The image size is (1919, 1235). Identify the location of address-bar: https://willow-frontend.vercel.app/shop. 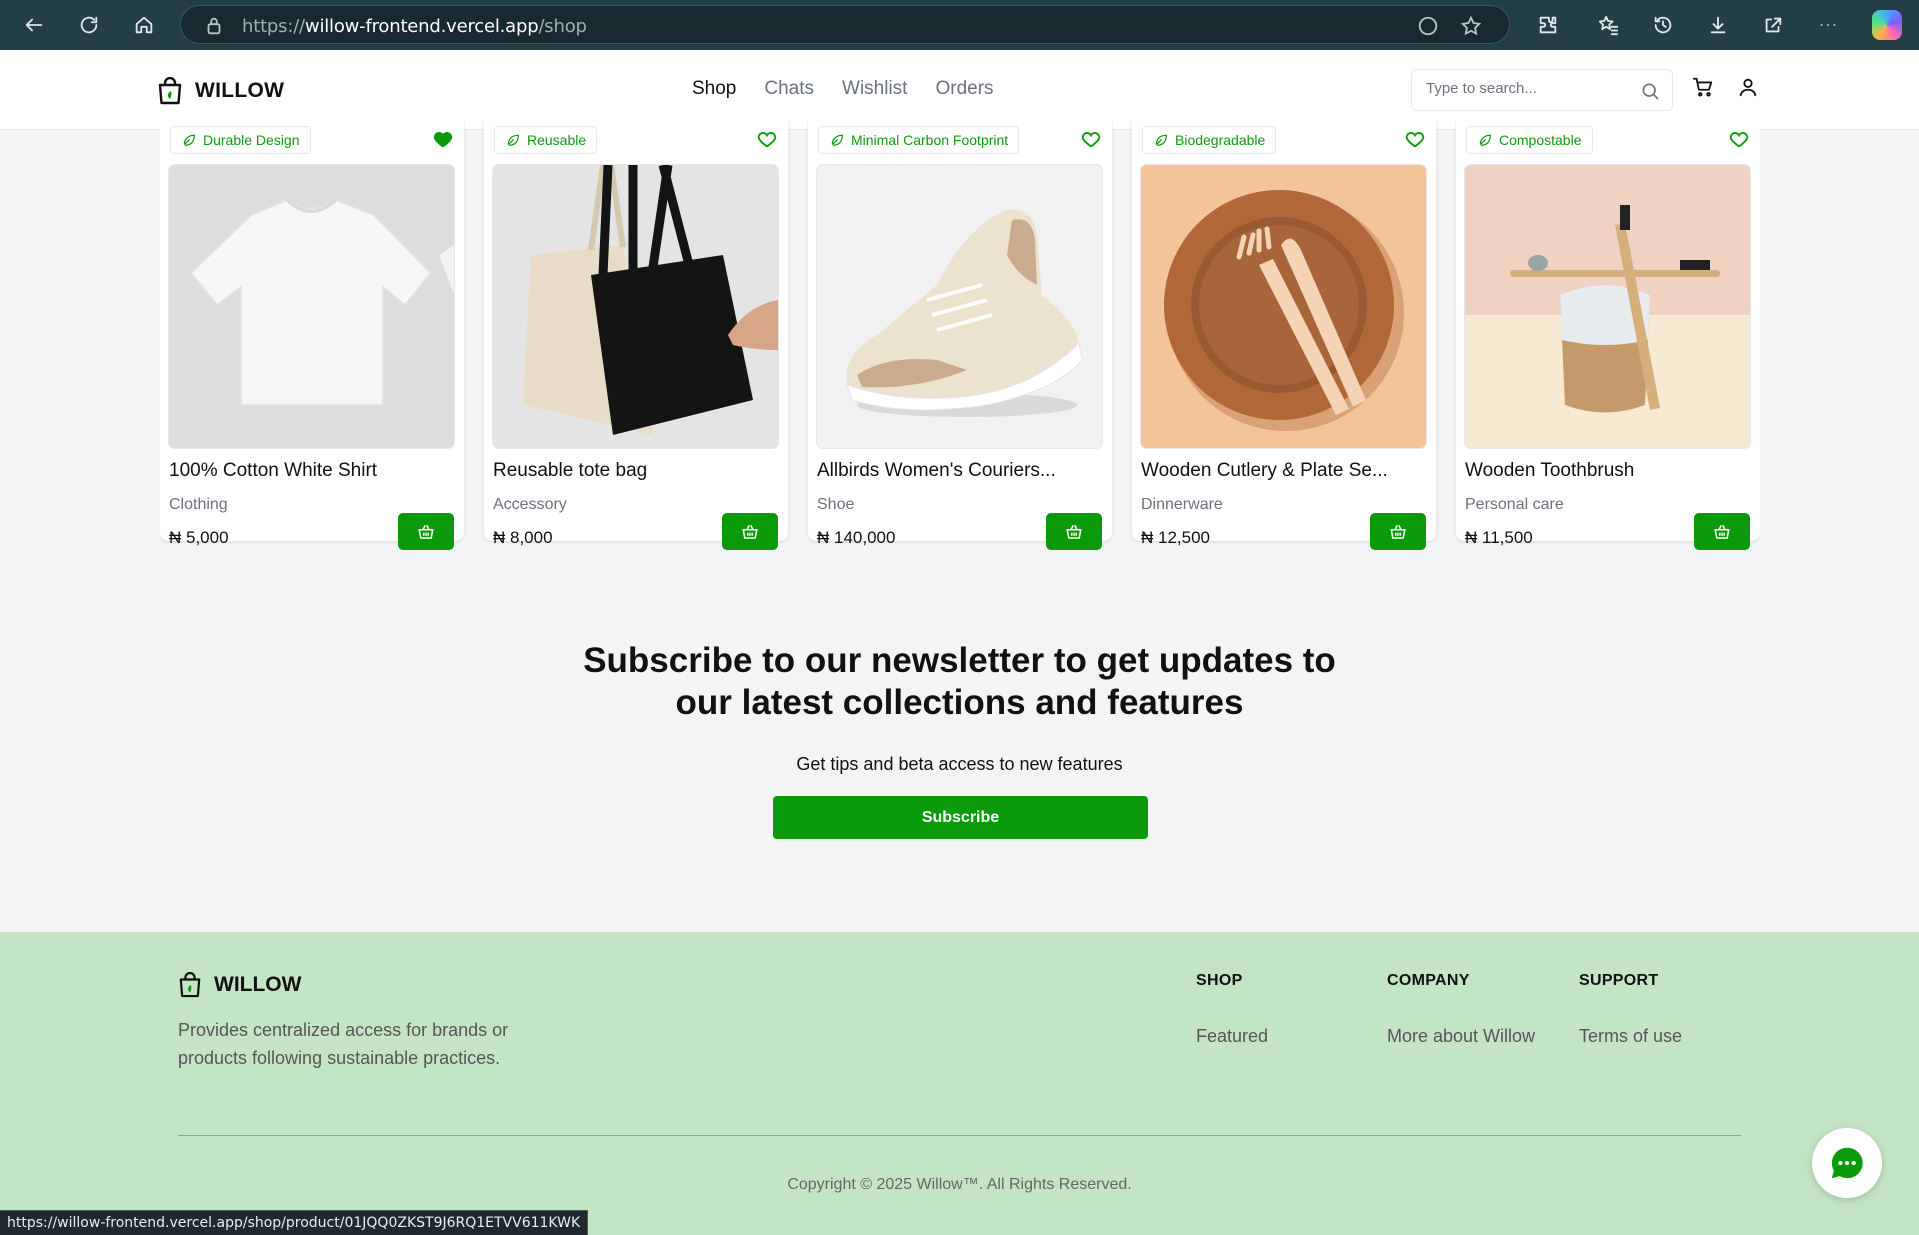
(845, 24).